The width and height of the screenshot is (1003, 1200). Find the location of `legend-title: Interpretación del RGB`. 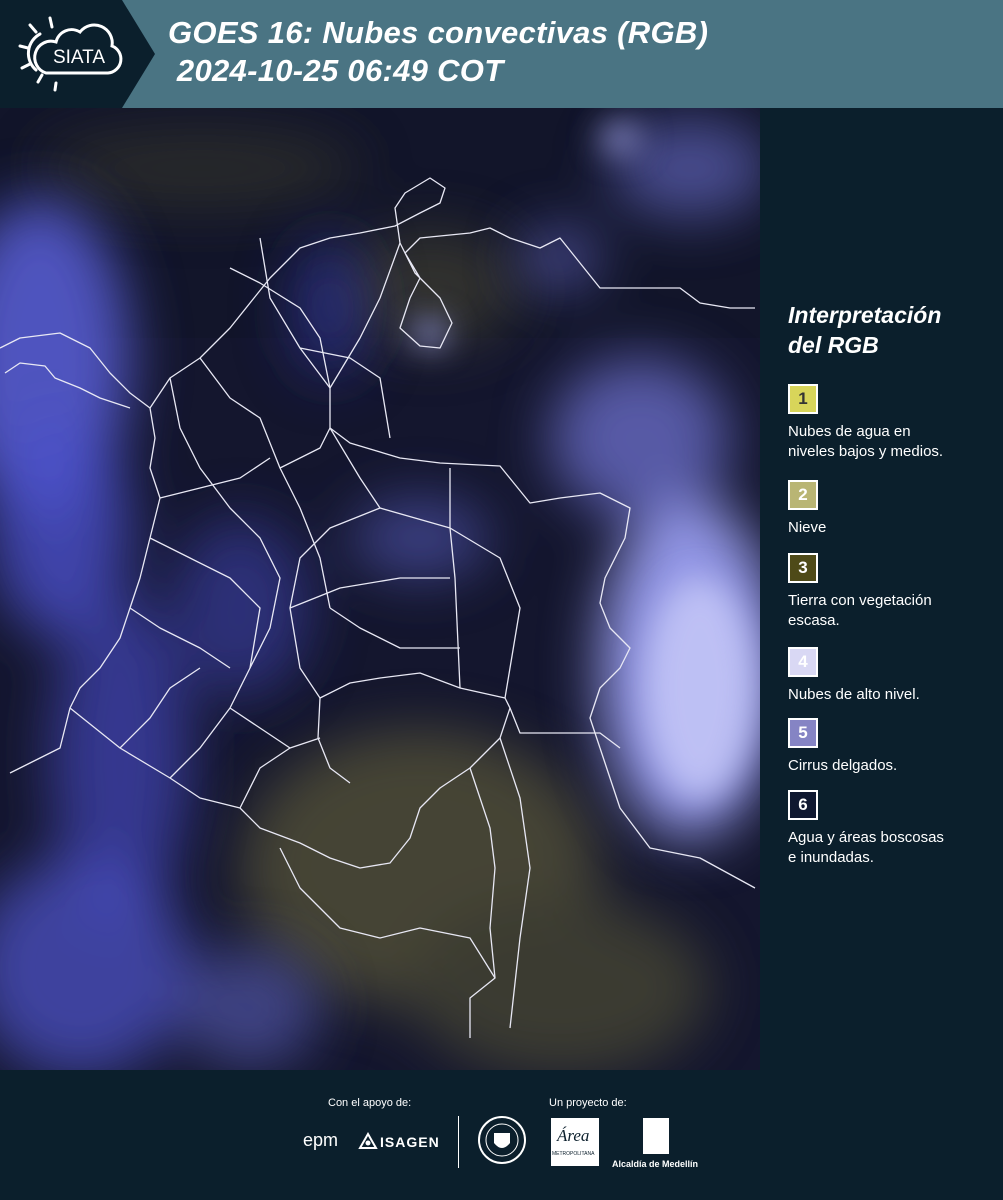

legend-title: Interpretación del RGB is located at coordinates (888, 330).